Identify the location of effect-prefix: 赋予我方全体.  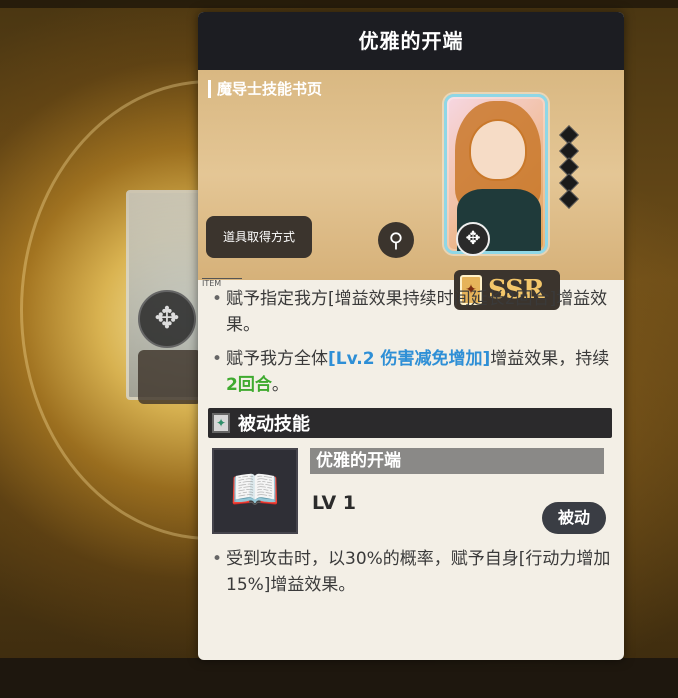
(277, 359).